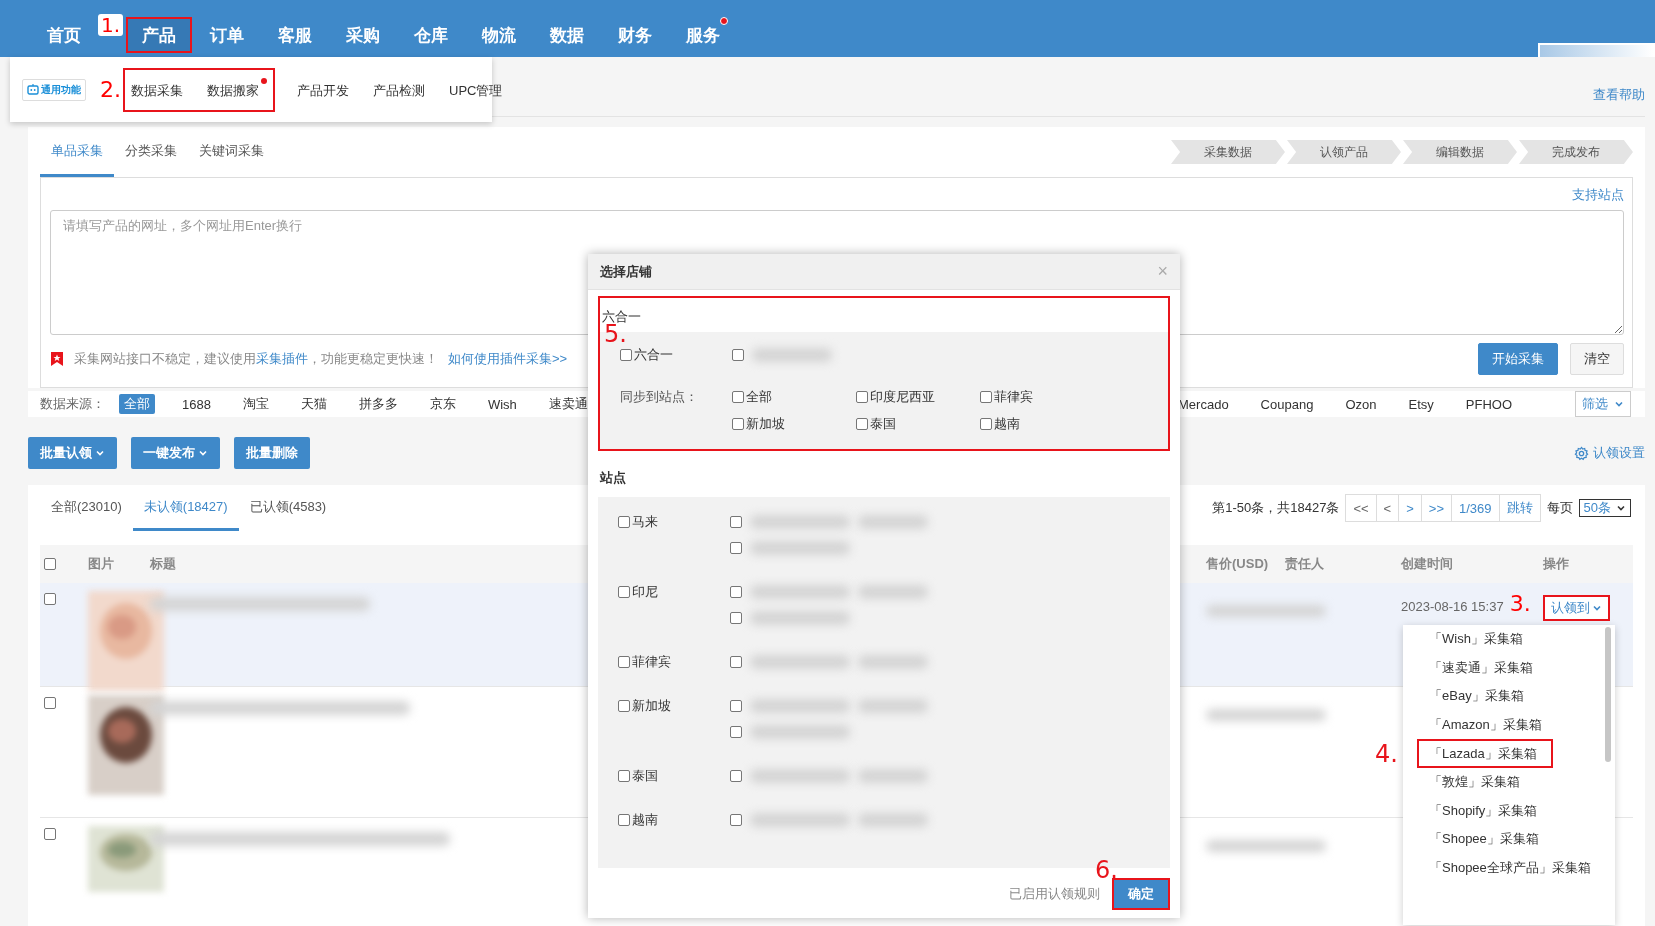 This screenshot has width=1655, height=926. I want to click on column-header: 操作, so click(1556, 564).